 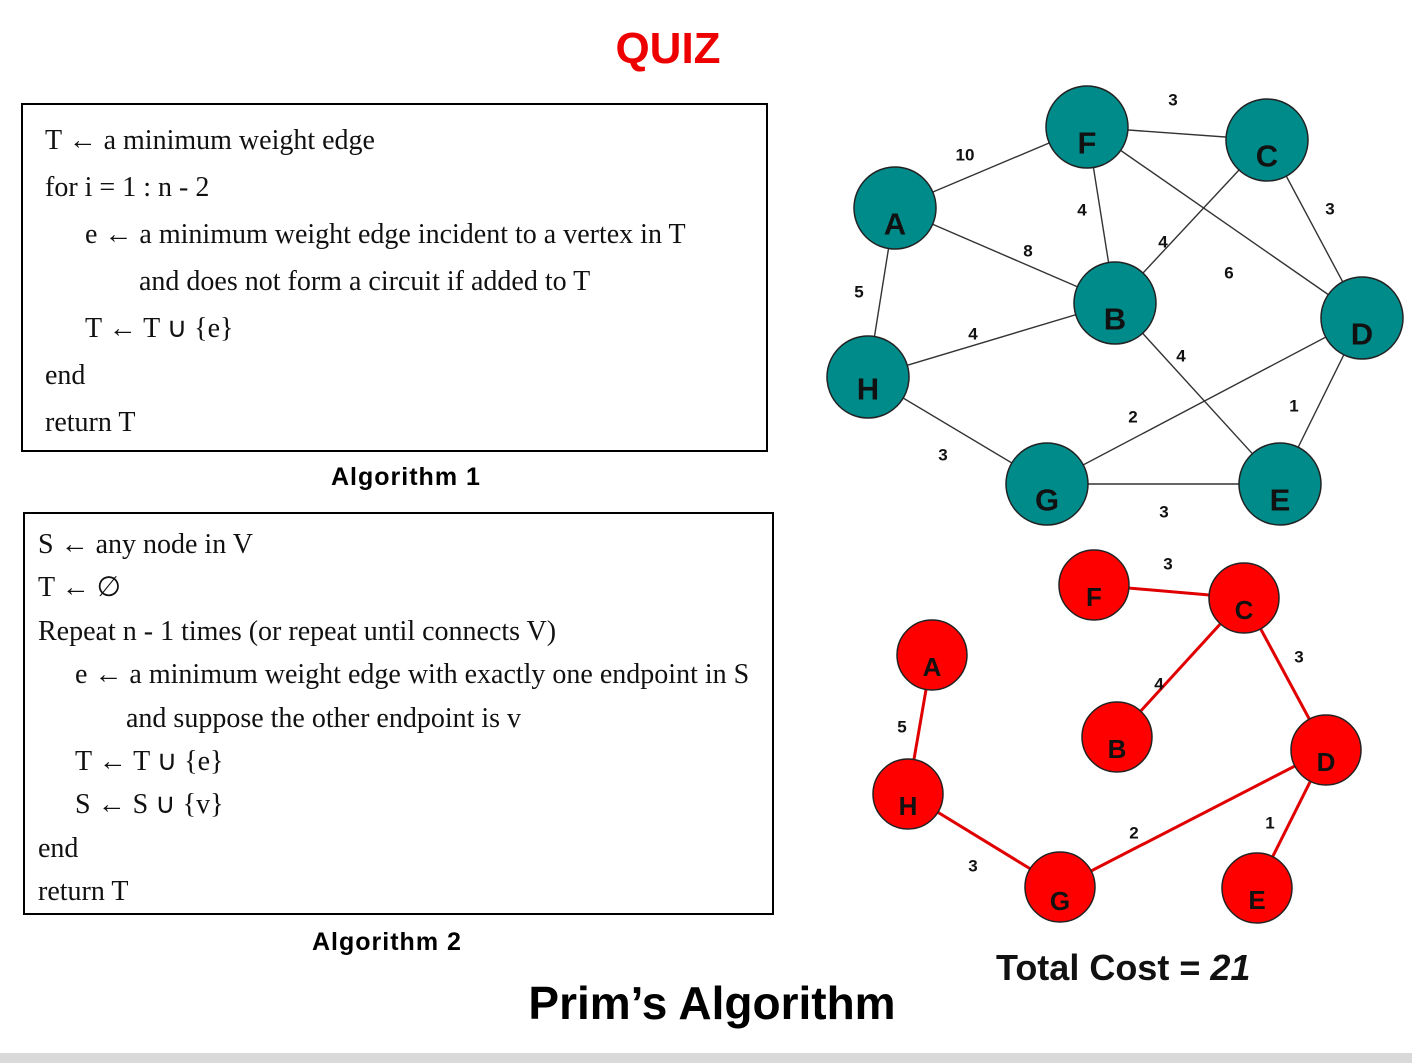 I want to click on footer-title: Prim’s Algorithm, so click(x=712, y=1003).